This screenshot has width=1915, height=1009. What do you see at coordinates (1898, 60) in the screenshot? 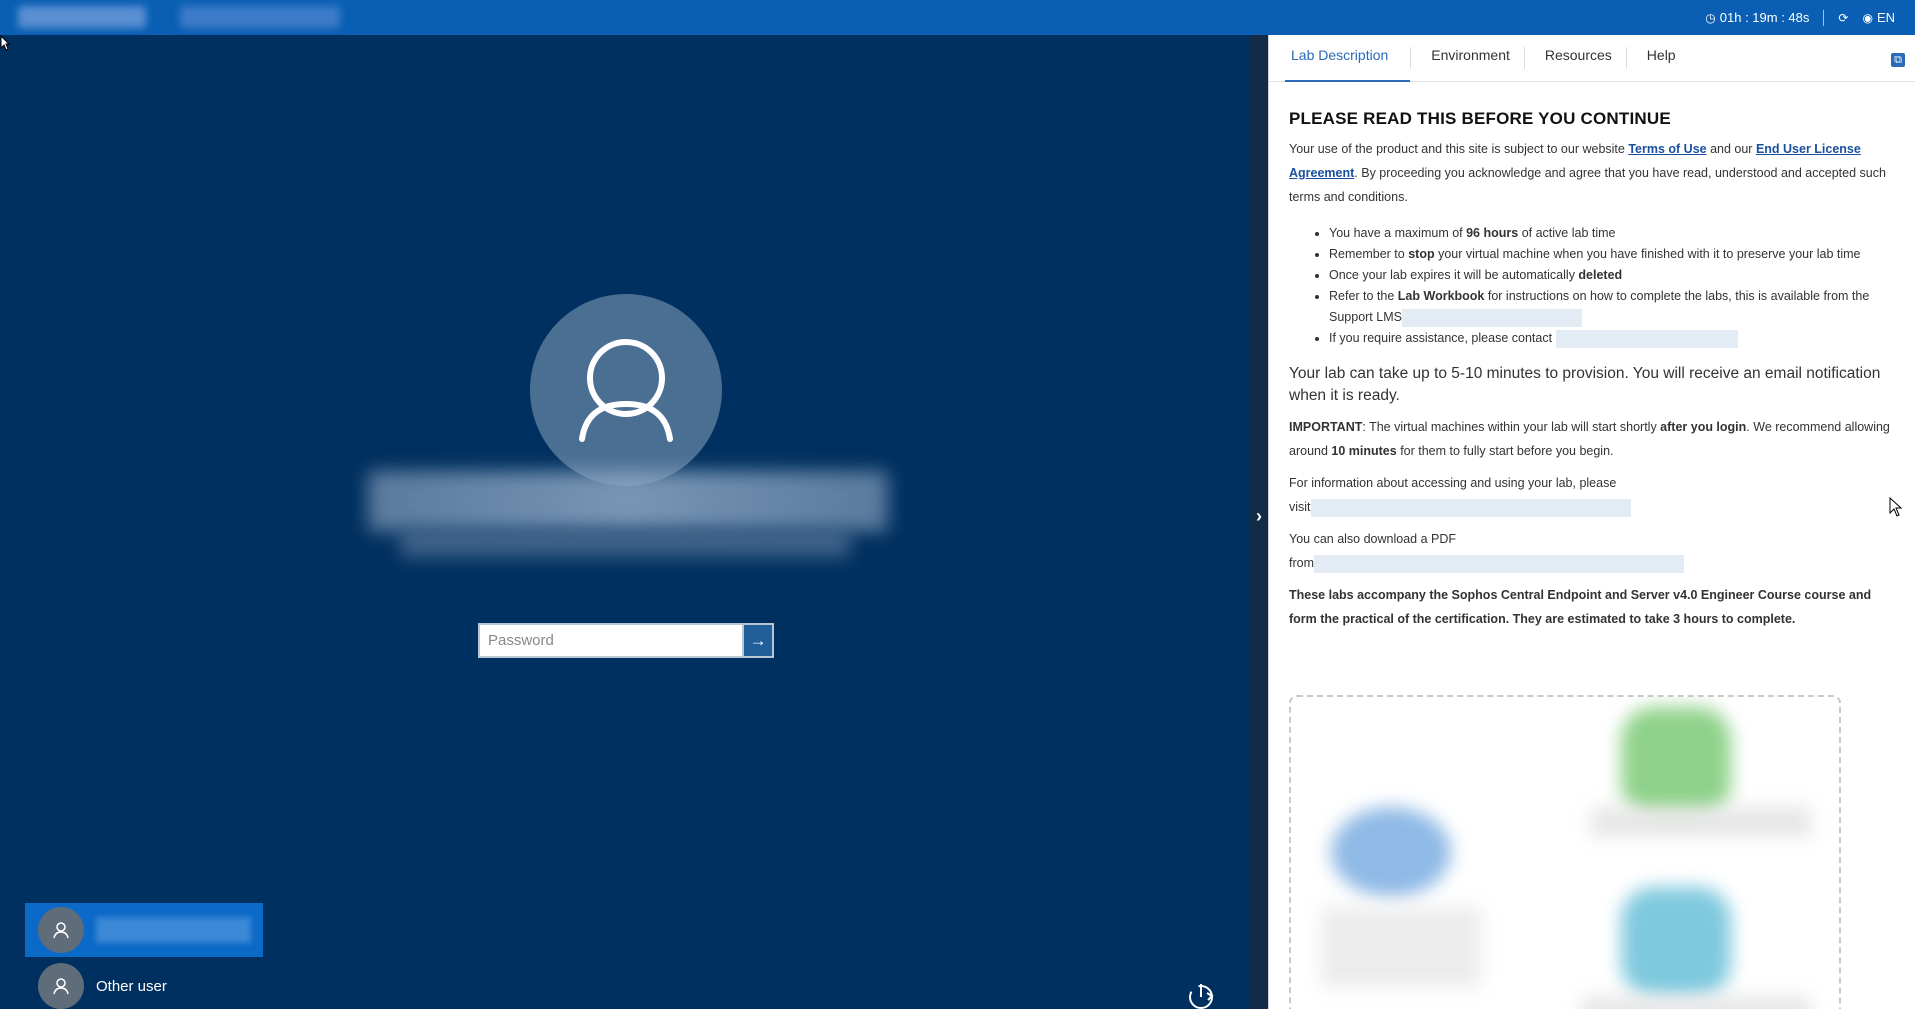
I see `popout-icon: ⧉` at bounding box center [1898, 60].